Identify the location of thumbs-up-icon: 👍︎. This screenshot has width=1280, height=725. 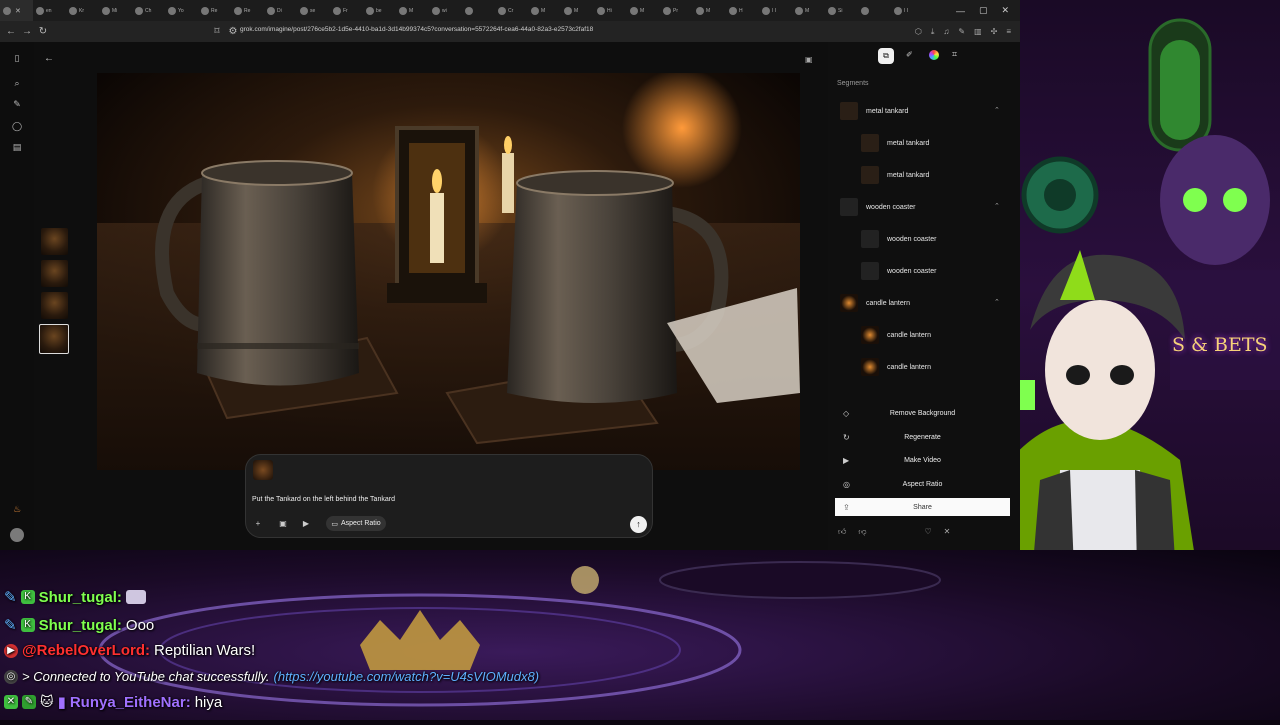
(842, 532).